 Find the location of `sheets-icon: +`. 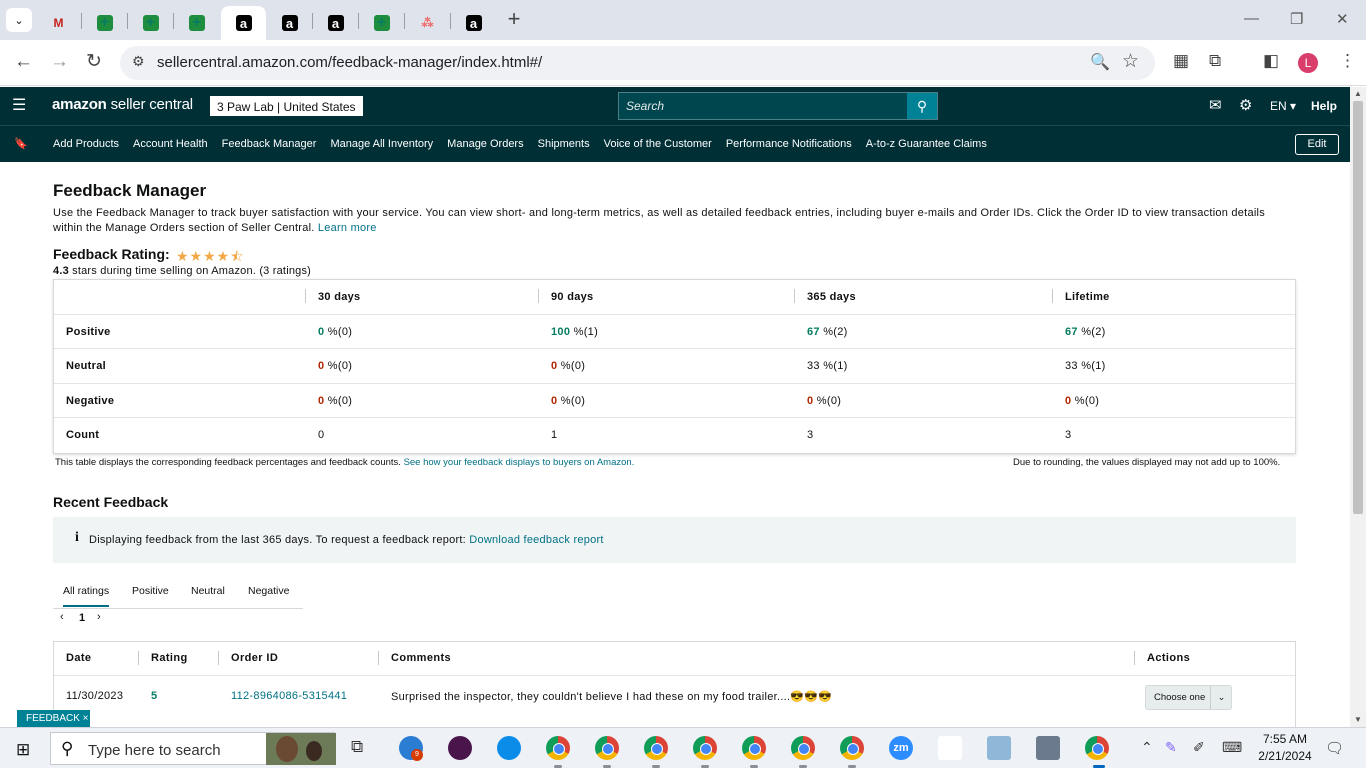

sheets-icon: + is located at coordinates (196, 22).